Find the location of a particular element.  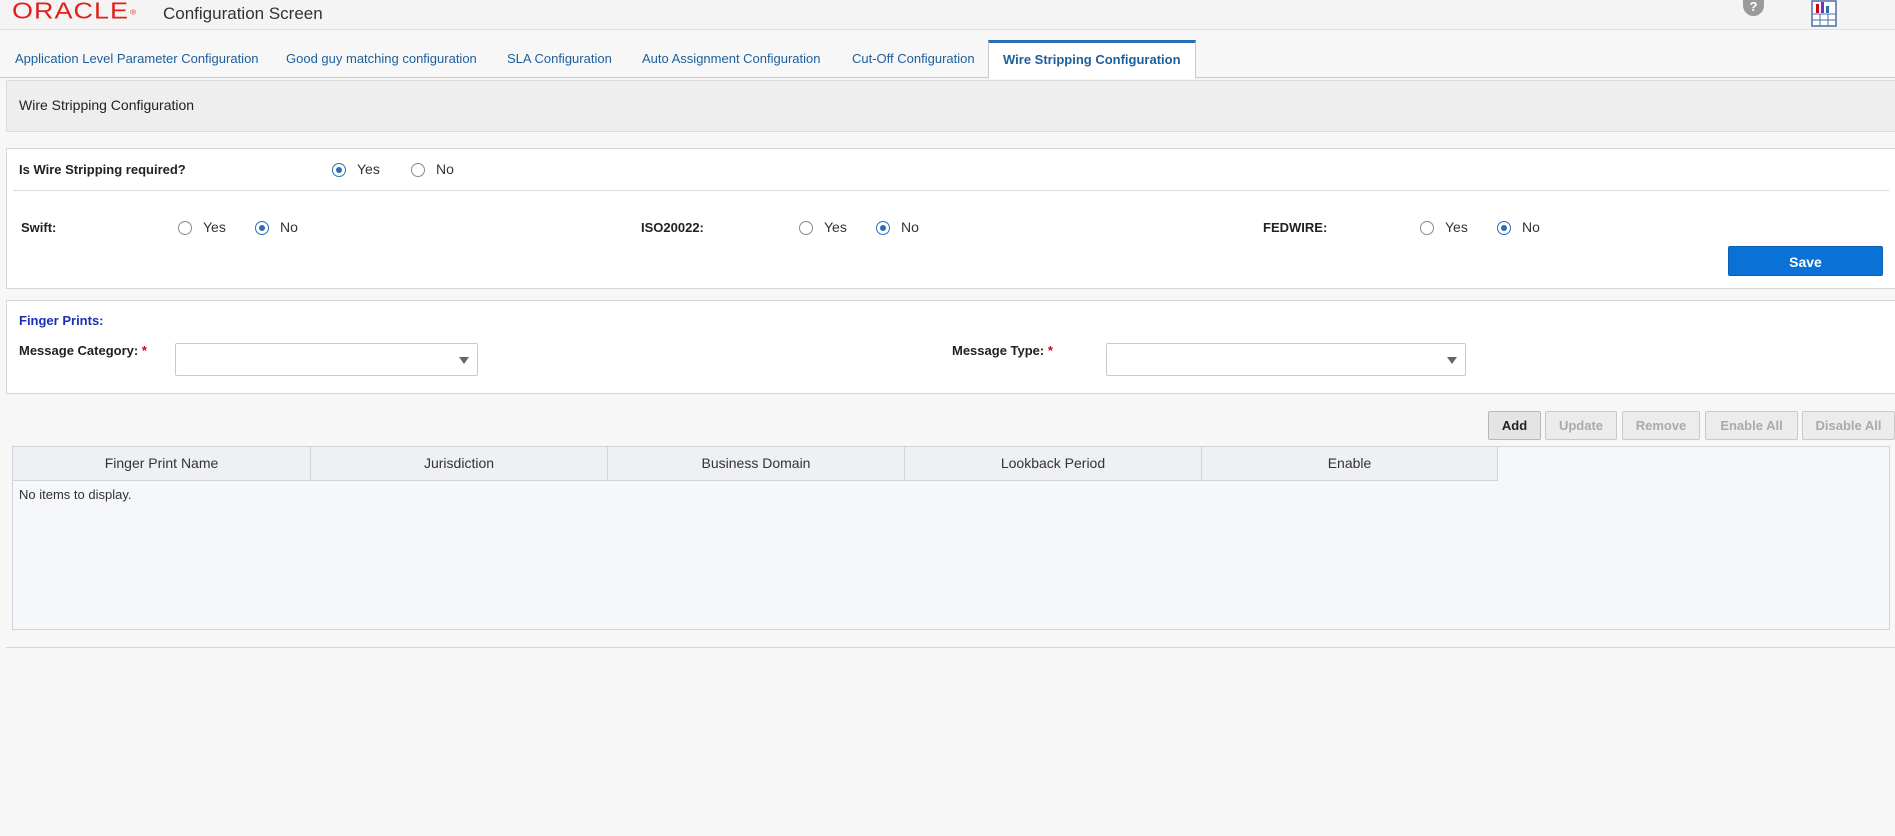

finger-prints-title: Finger Prints: is located at coordinates (61, 320).